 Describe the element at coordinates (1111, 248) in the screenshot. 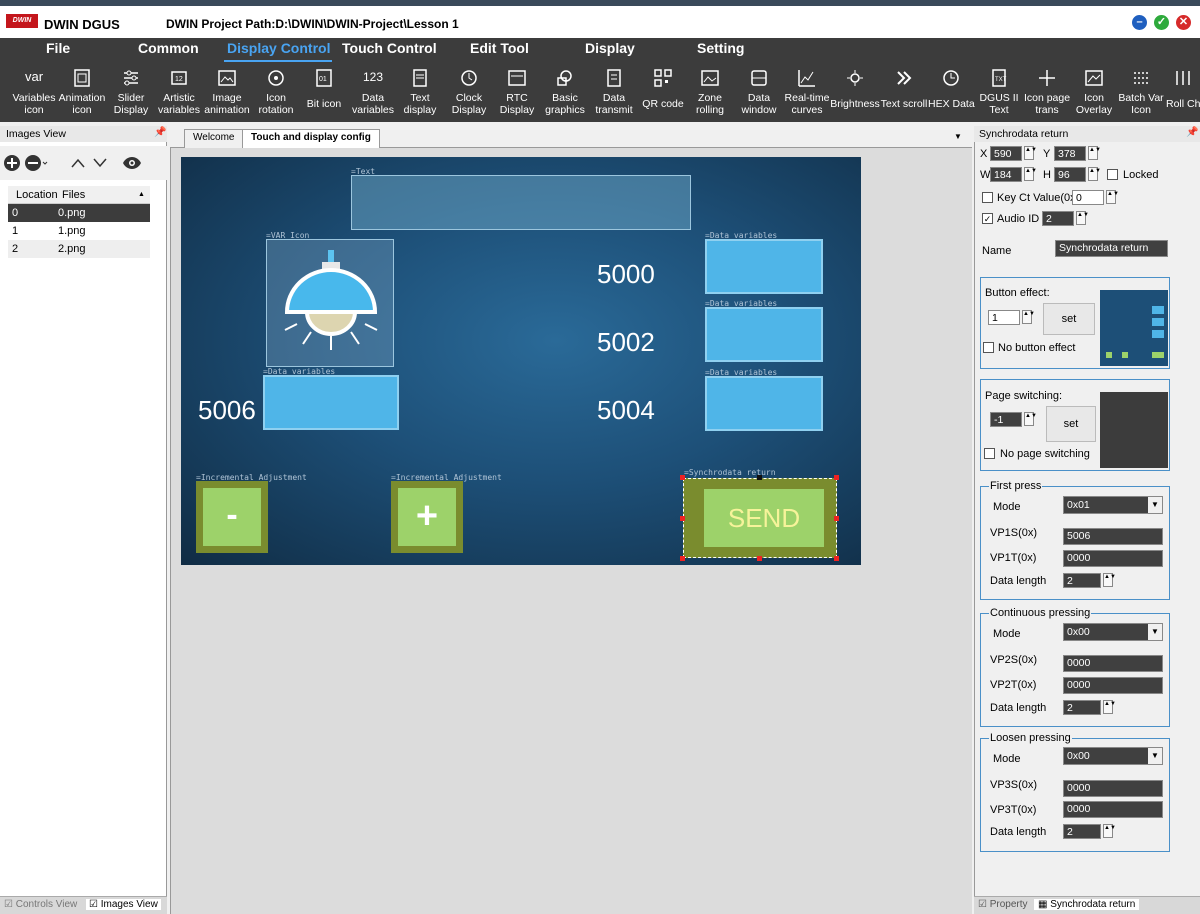

I see `name-input: Synchrodata return` at that location.